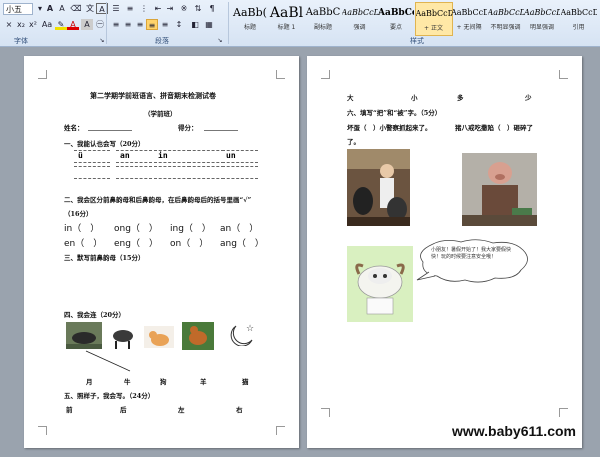 This screenshot has height=457, width=600. Describe the element at coordinates (104, 258) in the screenshot. I see `question-3: 三、默写前鼻韵母（15分）` at that location.